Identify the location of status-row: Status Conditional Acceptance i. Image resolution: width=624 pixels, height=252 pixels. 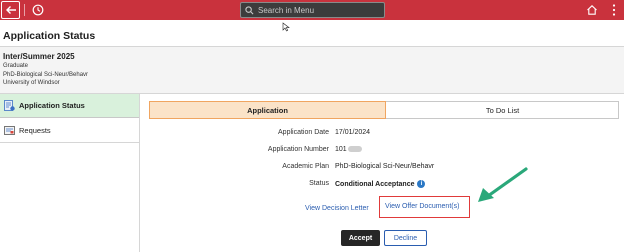
(379, 185).